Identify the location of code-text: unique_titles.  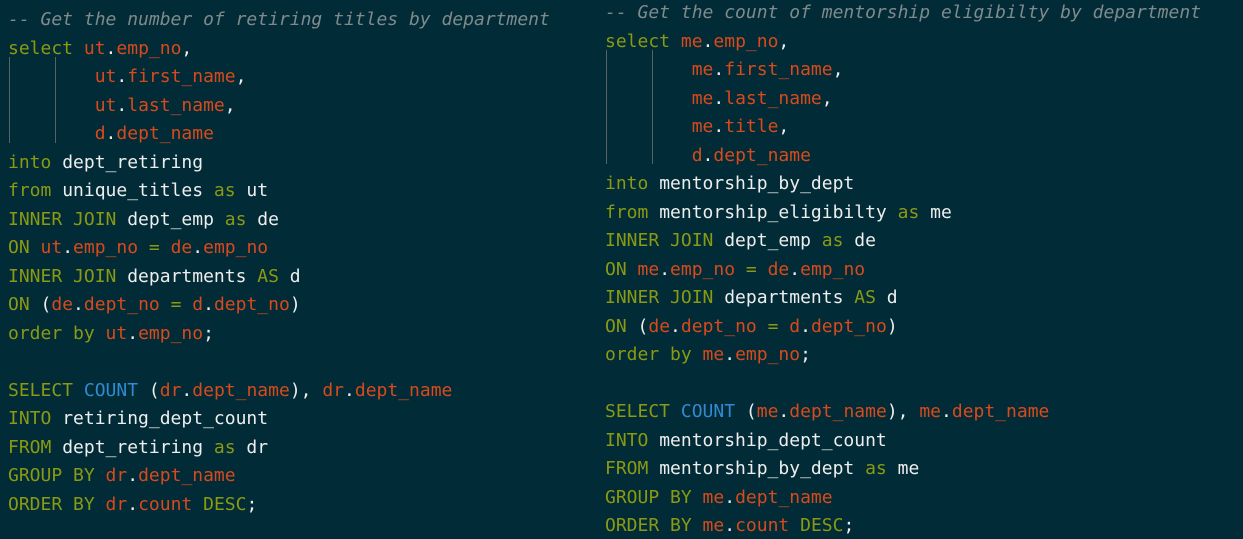
(138, 190).